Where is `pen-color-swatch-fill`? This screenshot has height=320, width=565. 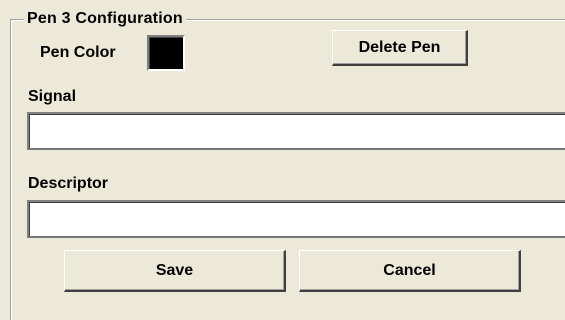 pen-color-swatch-fill is located at coordinates (166, 53).